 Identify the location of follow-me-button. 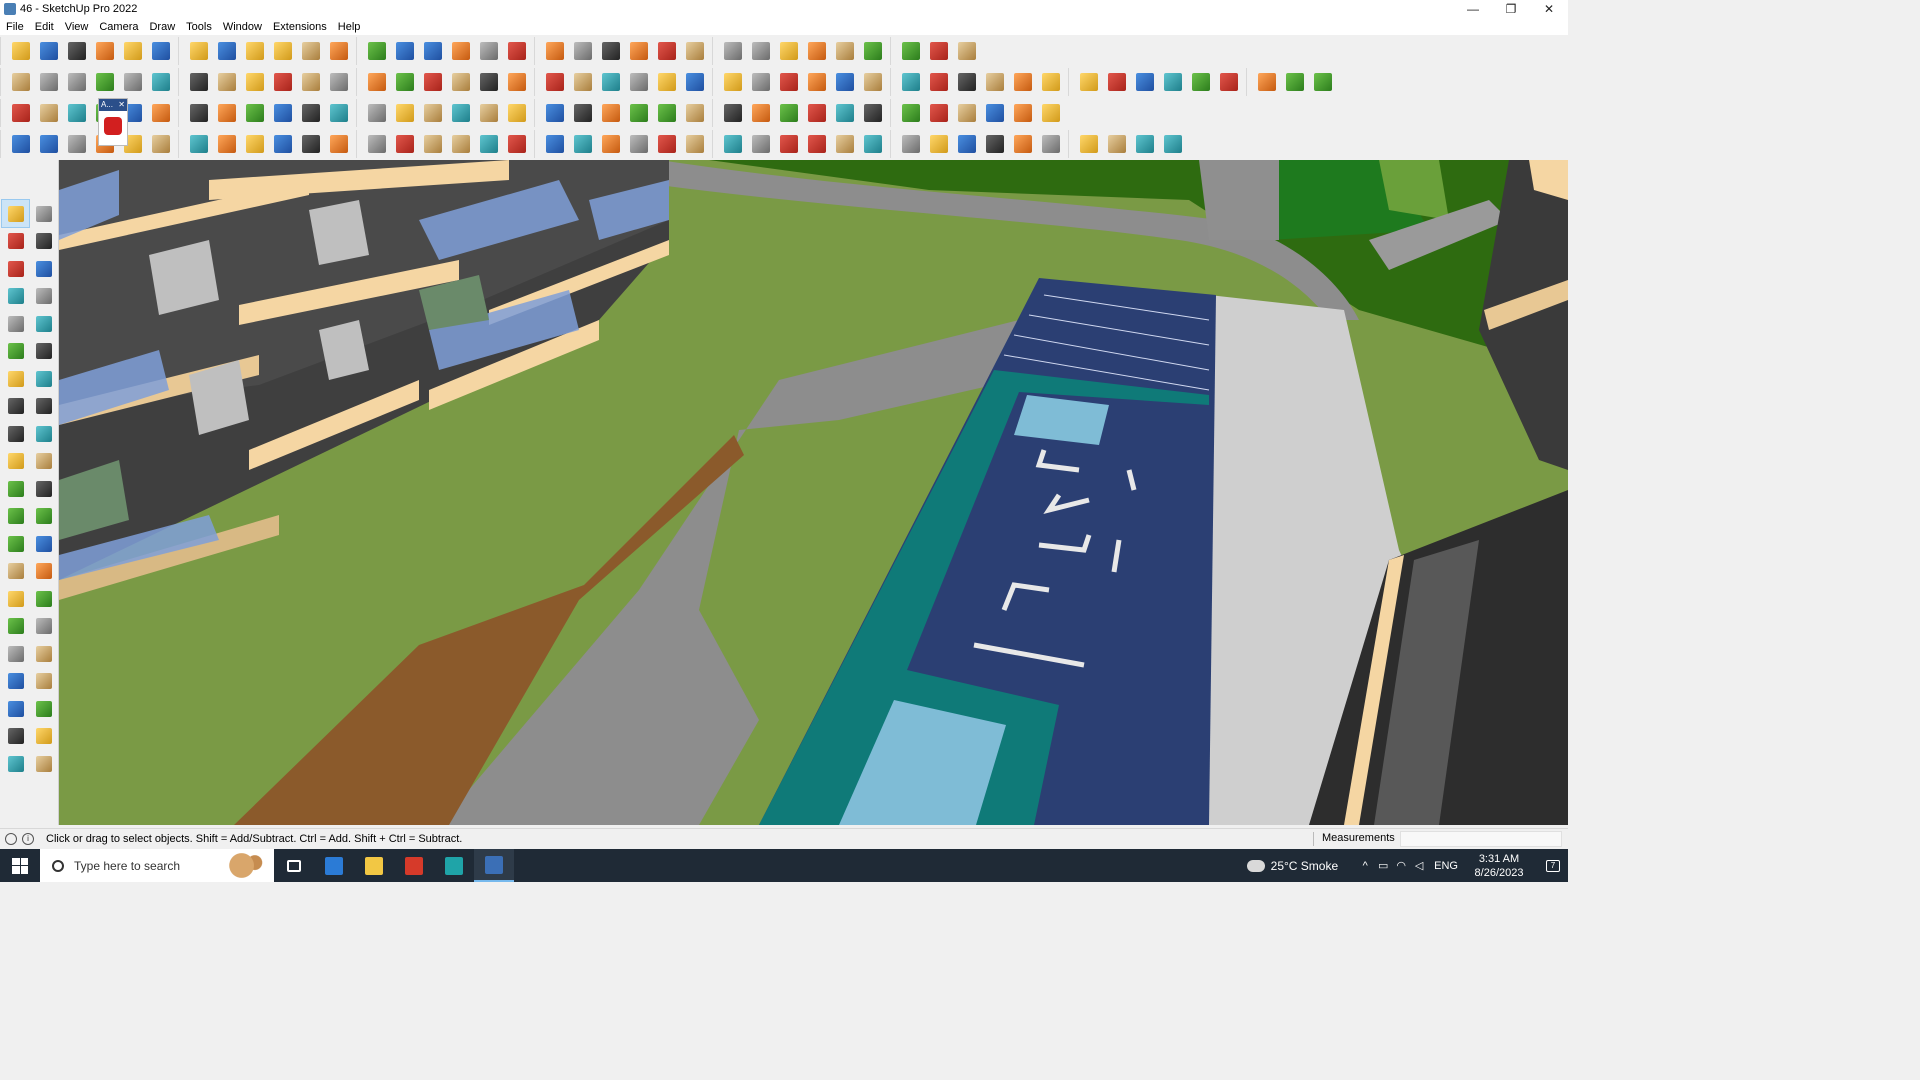
(227, 51).